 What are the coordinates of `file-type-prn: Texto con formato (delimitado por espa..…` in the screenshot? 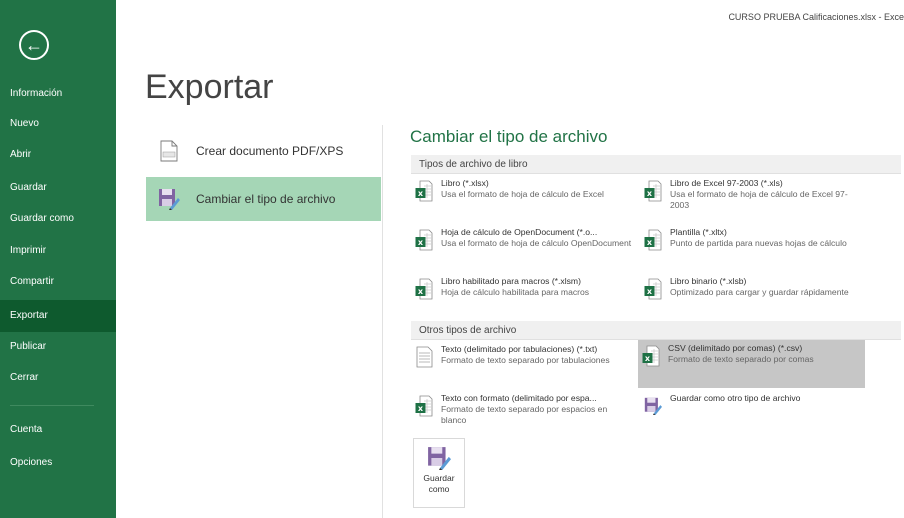 It's located at (524, 414).